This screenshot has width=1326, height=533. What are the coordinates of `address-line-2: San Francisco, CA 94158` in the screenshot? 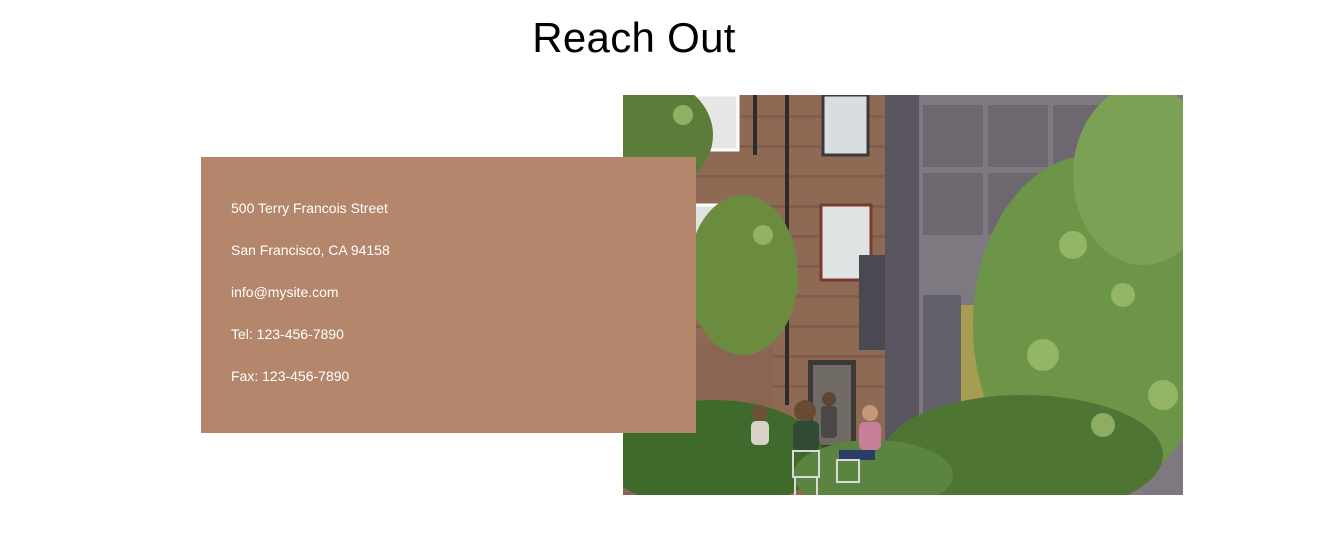 It's located at (310, 250).